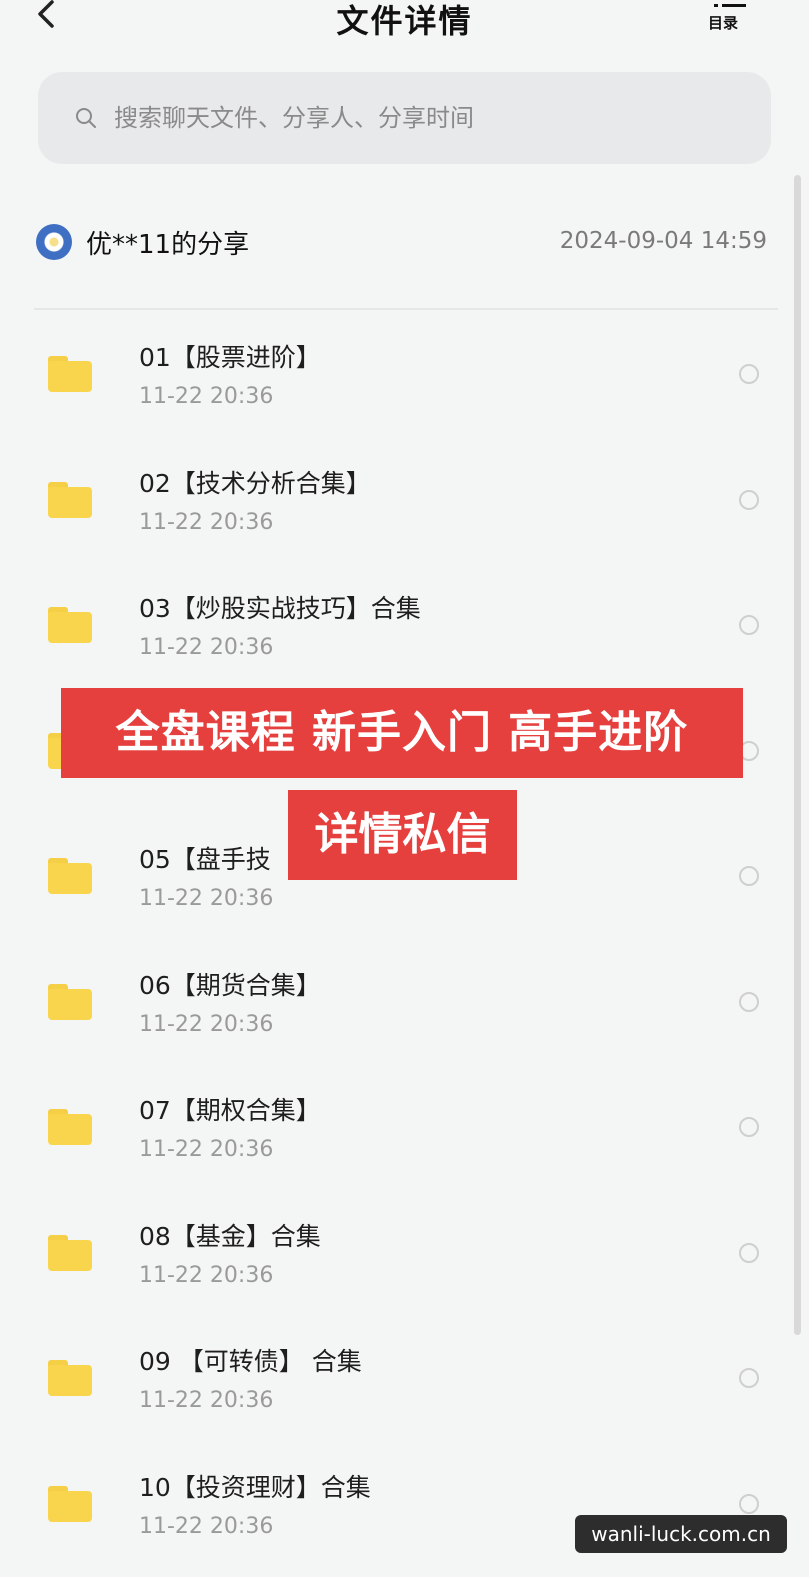 The width and height of the screenshot is (809, 1577). Describe the element at coordinates (404, 626) in the screenshot. I see `file-row: 03【炒股实战技巧】合集 11-22 20:36` at that location.